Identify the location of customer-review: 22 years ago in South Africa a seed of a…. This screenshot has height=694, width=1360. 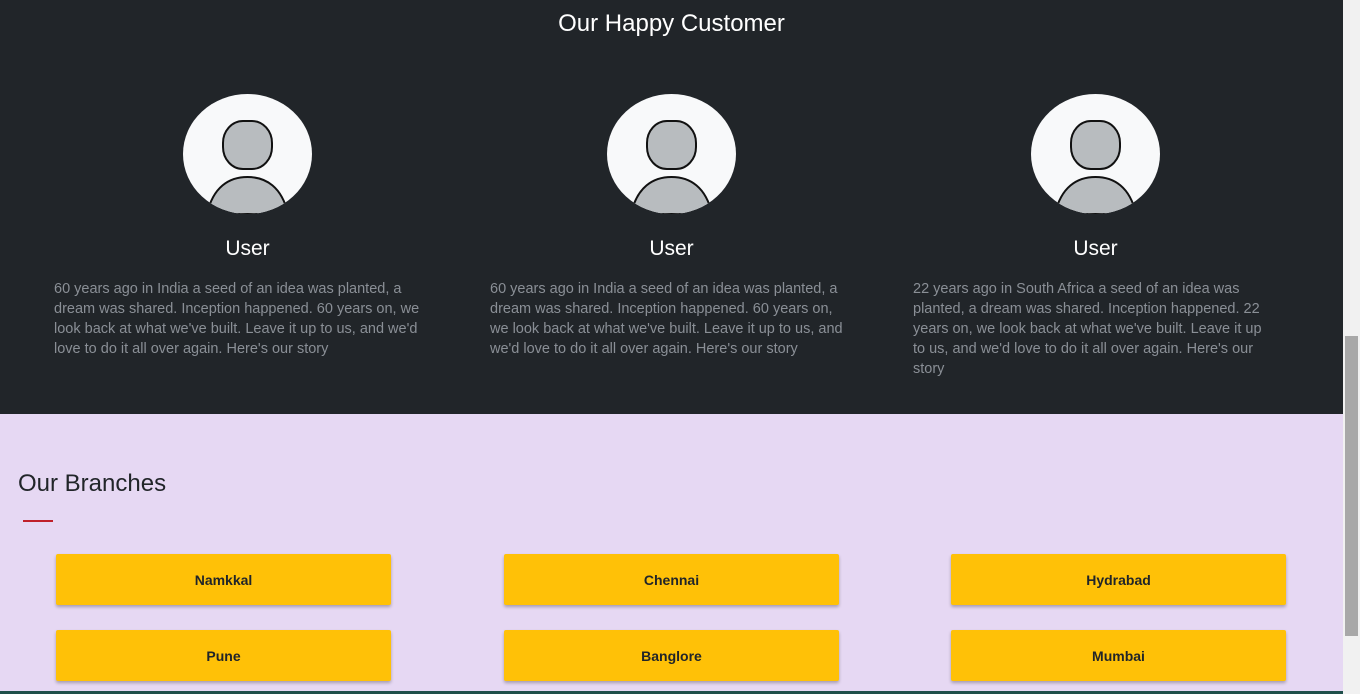
(1087, 329).